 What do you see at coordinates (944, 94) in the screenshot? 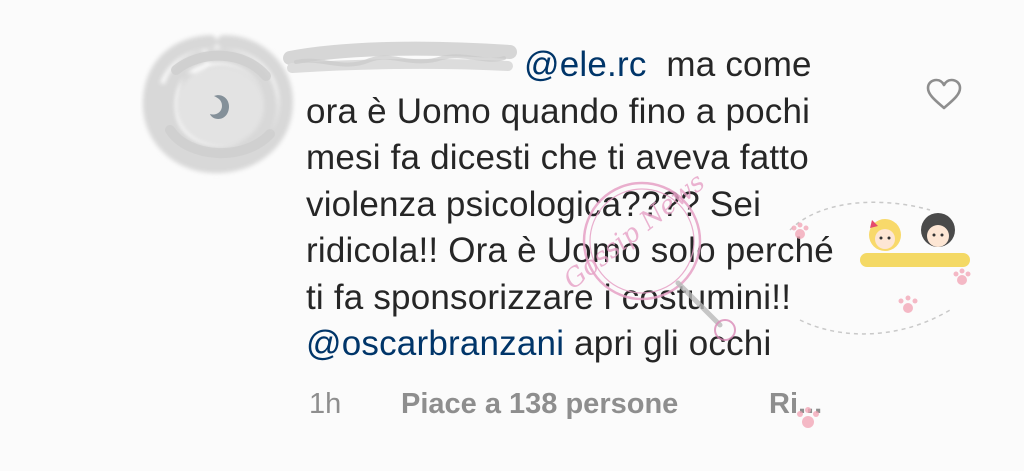
I see `heart-outline-icon` at bounding box center [944, 94].